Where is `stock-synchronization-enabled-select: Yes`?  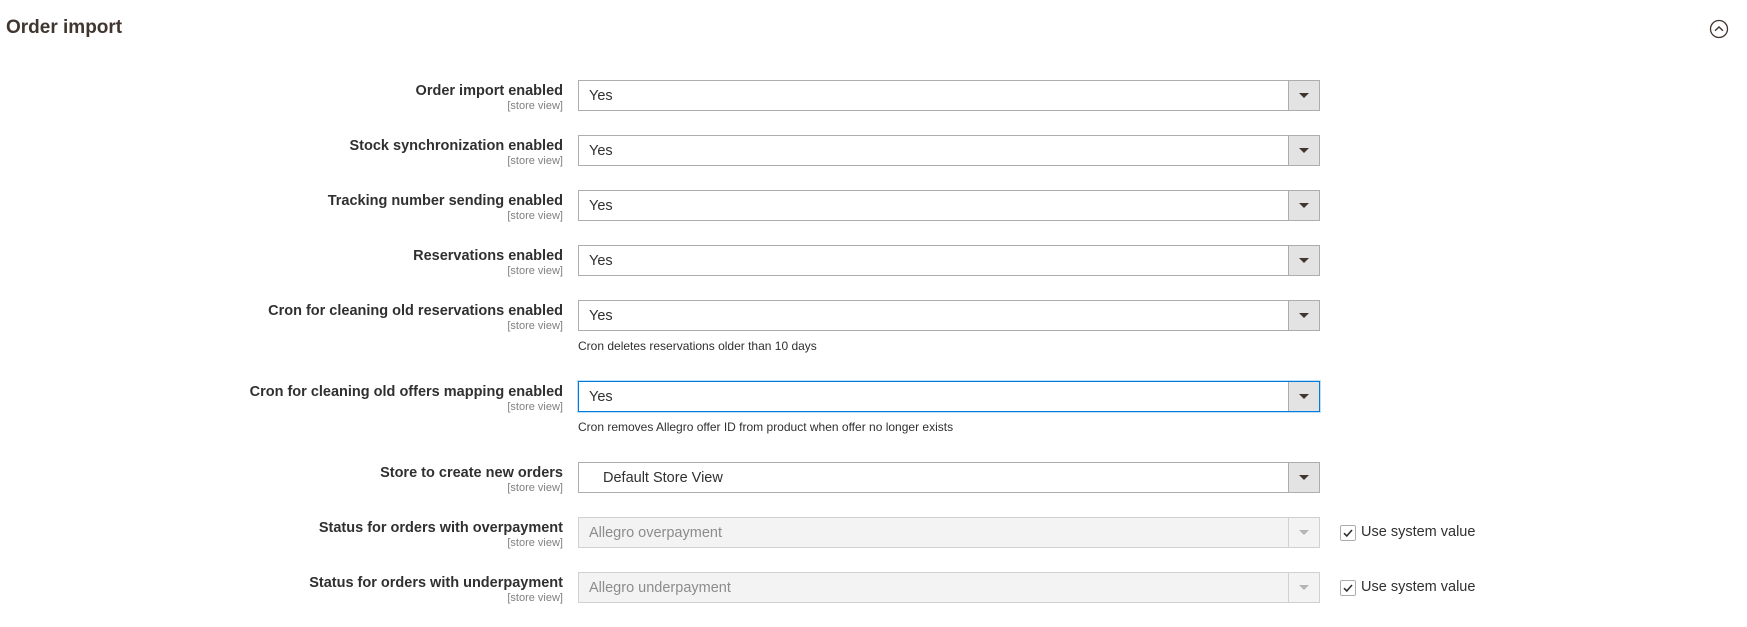 stock-synchronization-enabled-select: Yes is located at coordinates (949, 150).